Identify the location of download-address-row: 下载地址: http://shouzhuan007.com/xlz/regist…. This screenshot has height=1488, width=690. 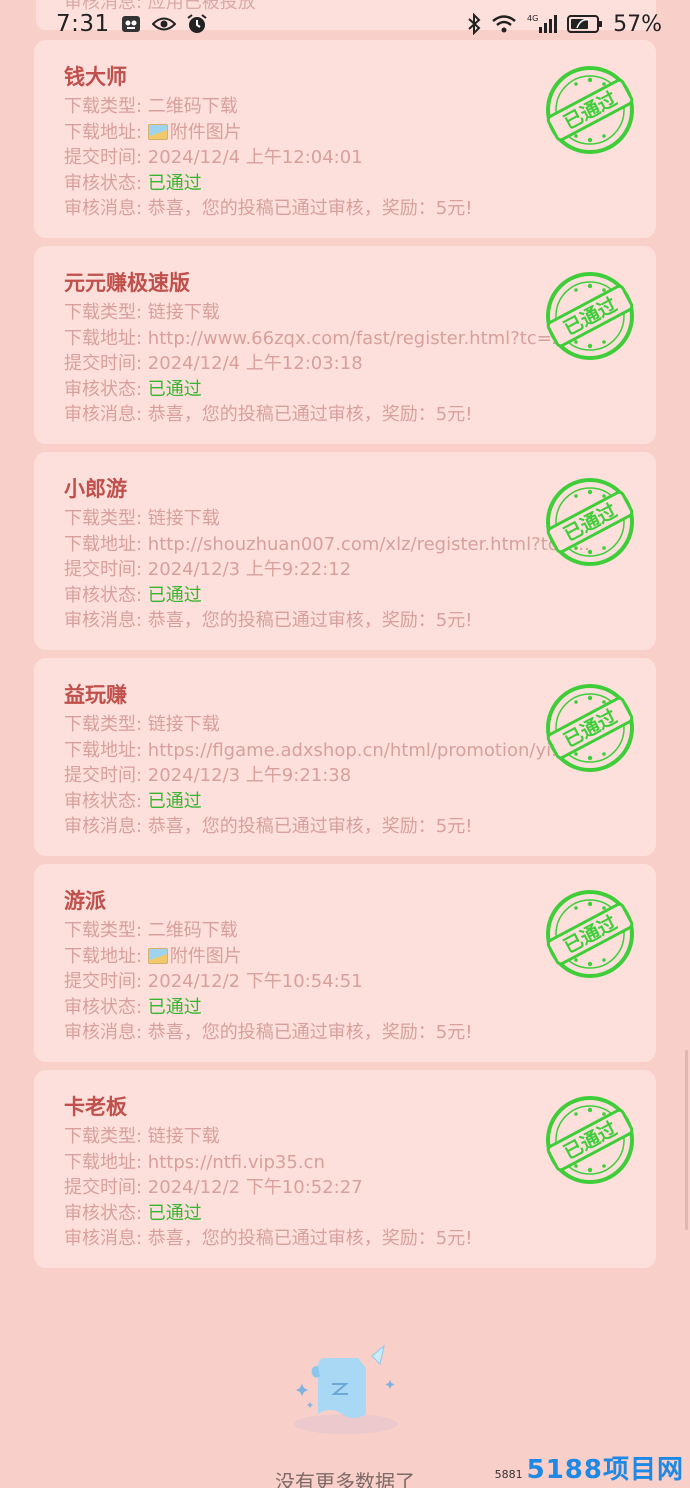
(344, 545).